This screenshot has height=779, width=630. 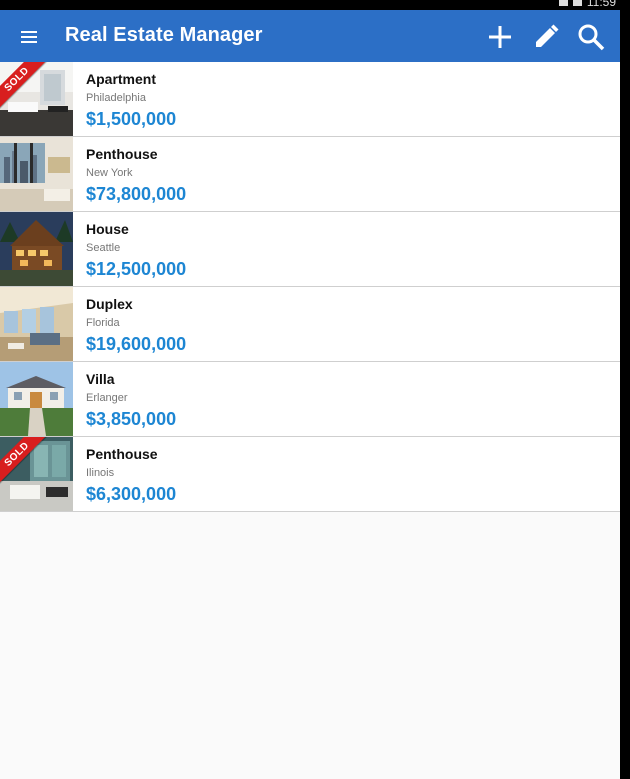 What do you see at coordinates (131, 419) in the screenshot?
I see `listing-price: $3,850,000` at bounding box center [131, 419].